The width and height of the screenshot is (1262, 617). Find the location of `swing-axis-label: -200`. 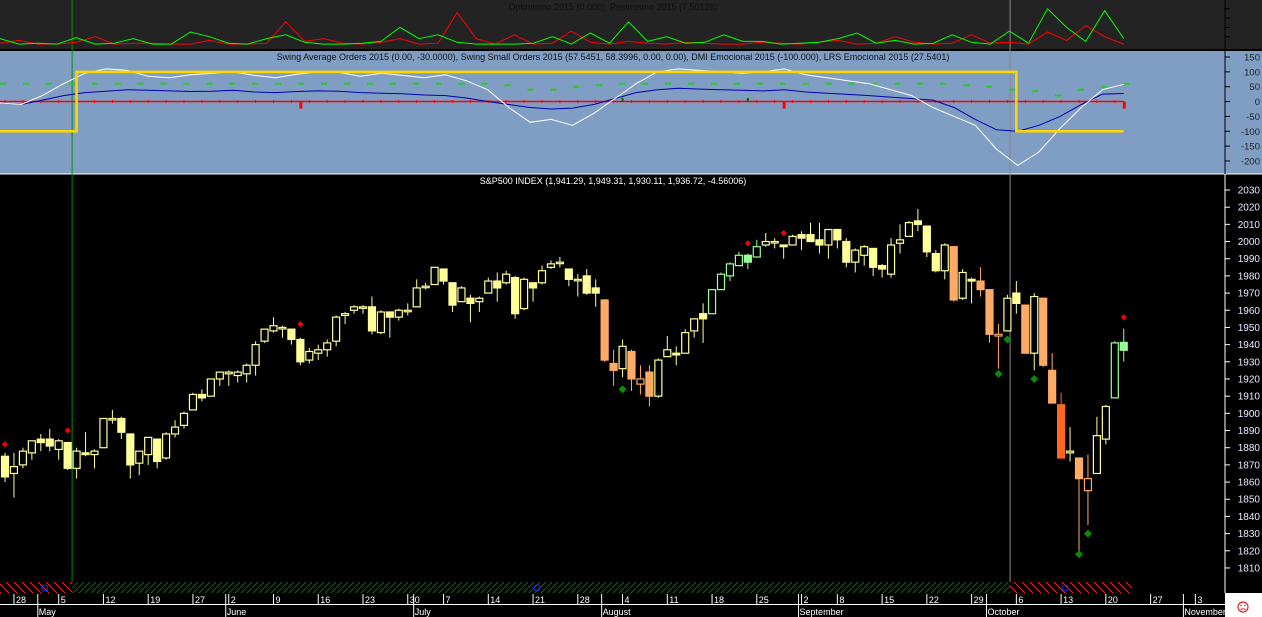

swing-axis-label: -200 is located at coordinates (1250, 161).